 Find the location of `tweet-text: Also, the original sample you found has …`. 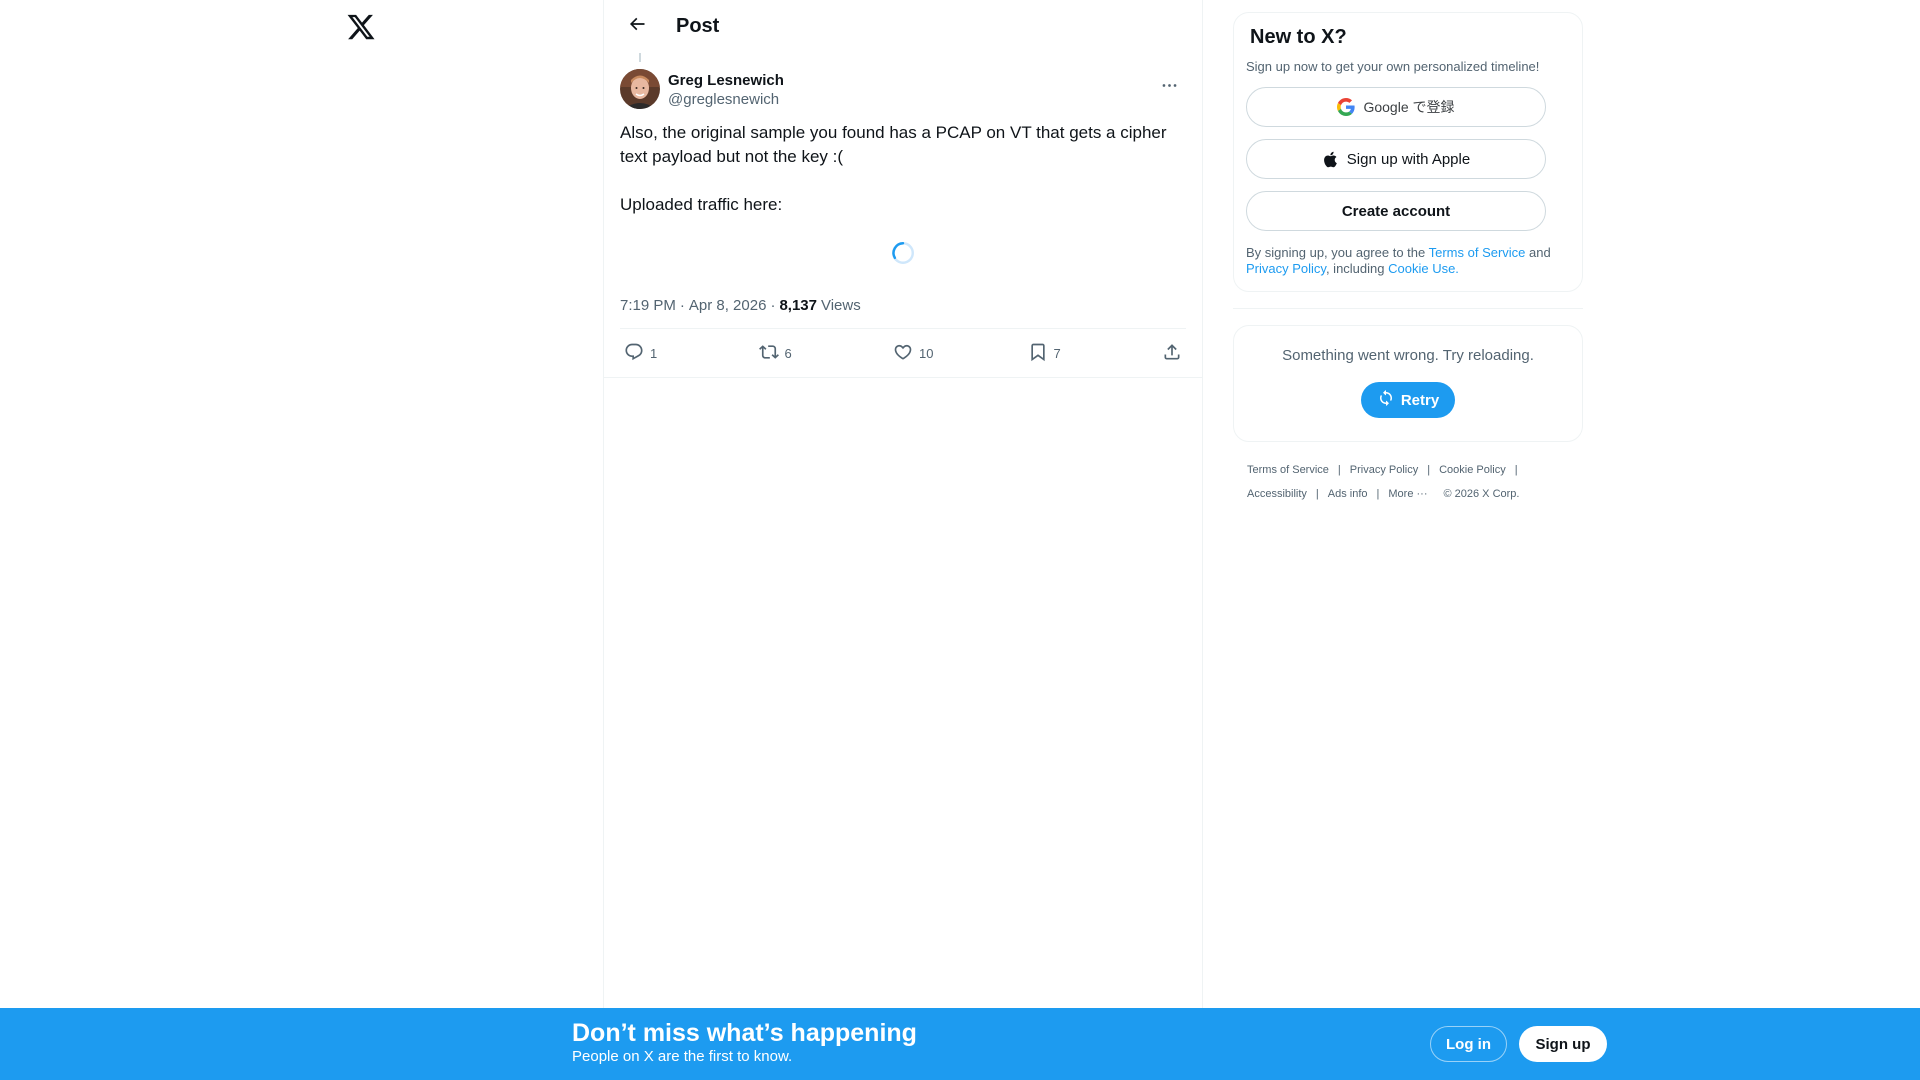

tweet-text: Also, the original sample you found has … is located at coordinates (893, 168).